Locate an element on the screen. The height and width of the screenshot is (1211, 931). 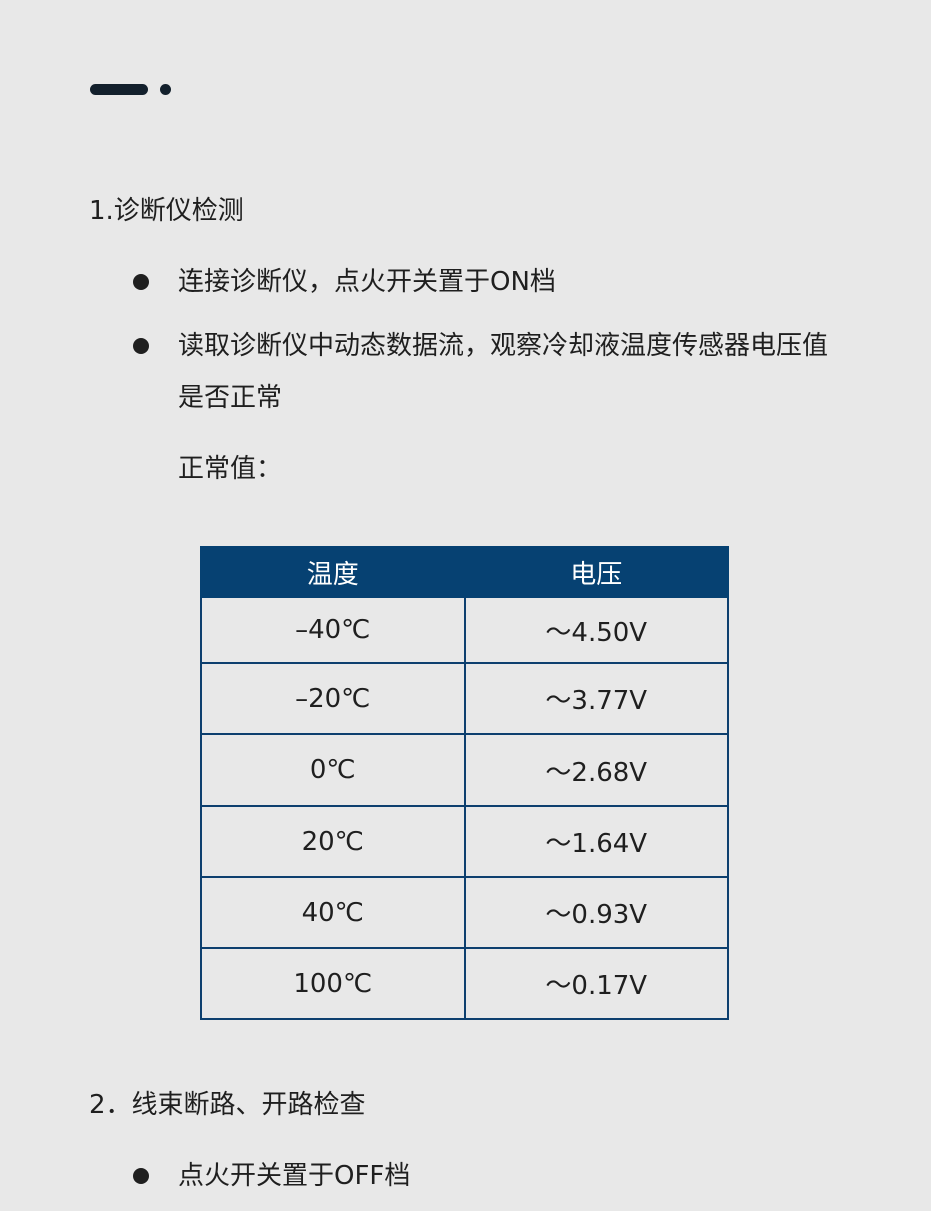
section1-heading: 1.诊断仪检测 is located at coordinates (166, 211).